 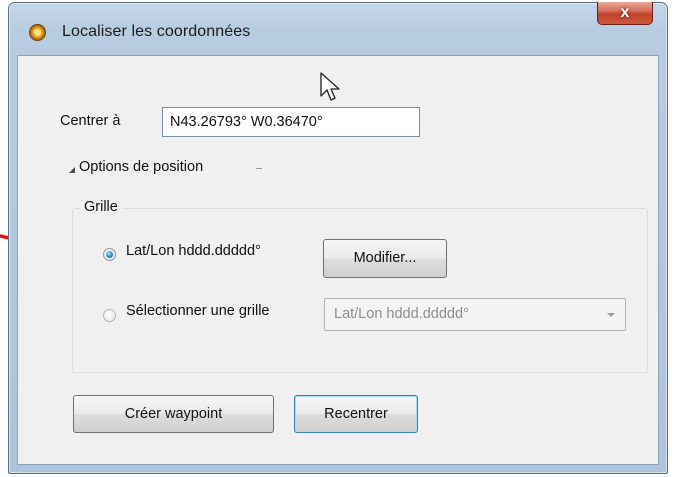 What do you see at coordinates (291, 122) in the screenshot?
I see `center-coordinates-input: N43.26793° W0.36470°` at bounding box center [291, 122].